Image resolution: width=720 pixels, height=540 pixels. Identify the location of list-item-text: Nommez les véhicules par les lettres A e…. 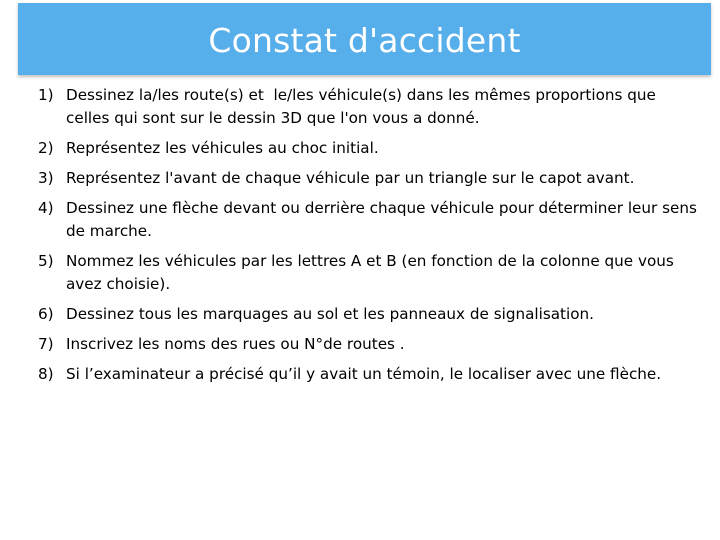
(372, 272).